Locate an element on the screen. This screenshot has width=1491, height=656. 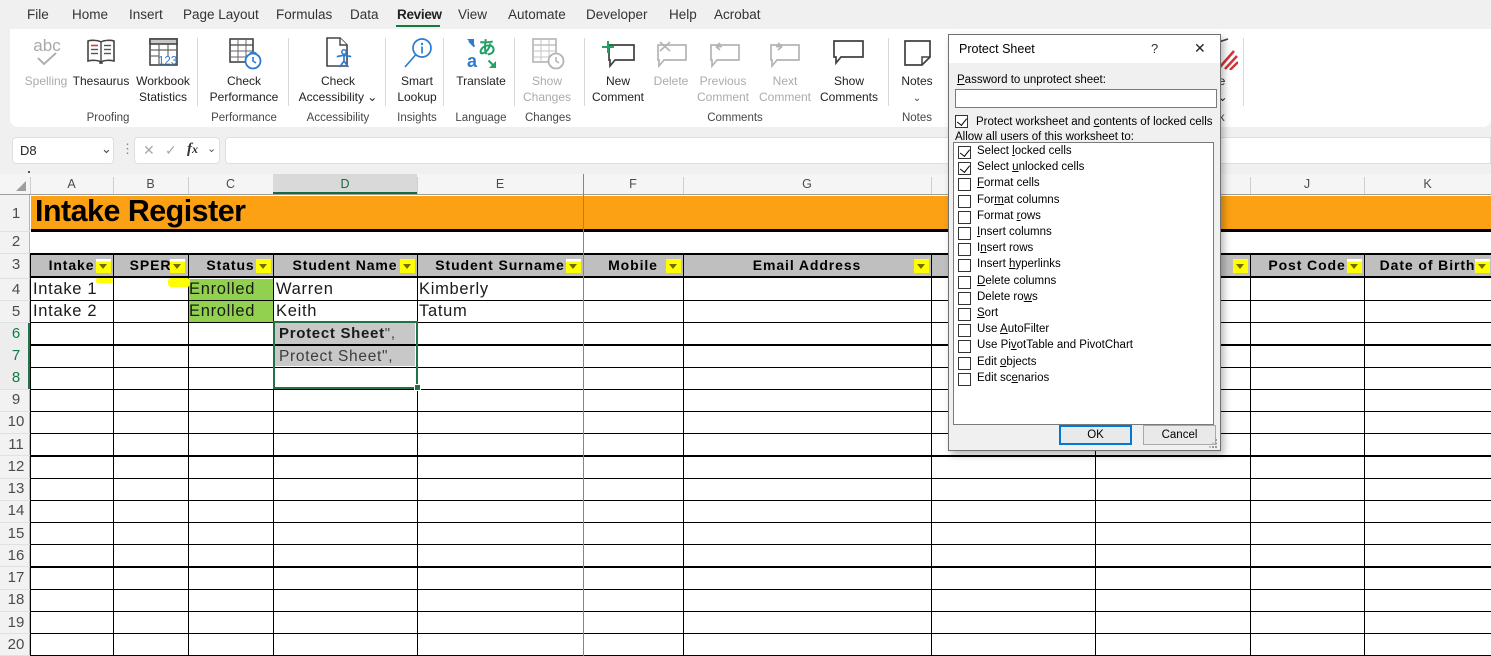
svg-text: a is located at coordinates (472, 60).